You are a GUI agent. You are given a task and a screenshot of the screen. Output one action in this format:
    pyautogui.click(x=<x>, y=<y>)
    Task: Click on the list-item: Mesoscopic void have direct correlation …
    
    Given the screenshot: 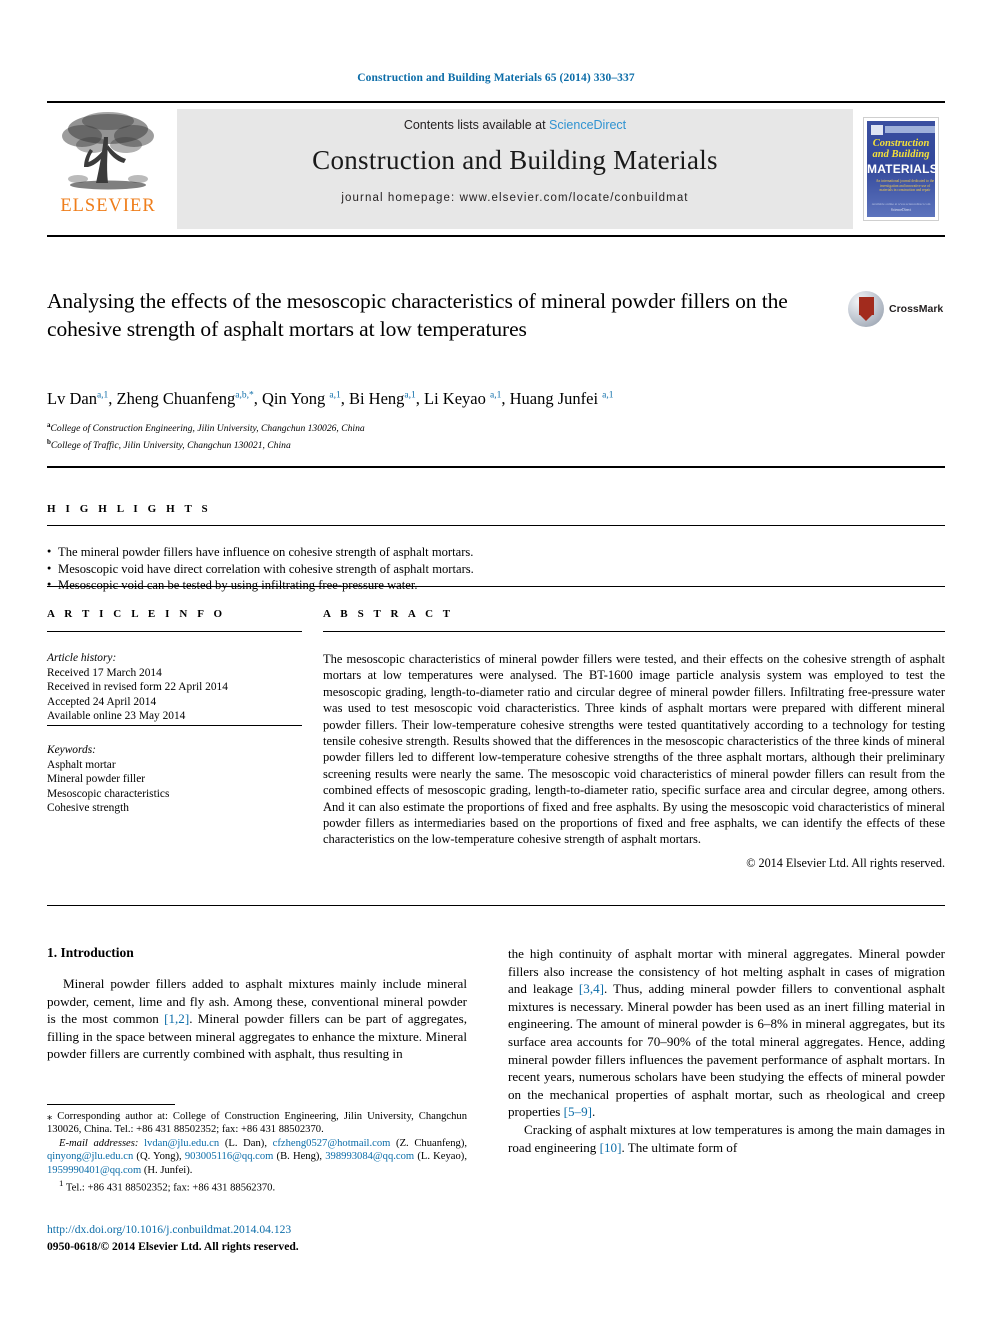 What is the action you would take?
    pyautogui.click(x=496, y=569)
    